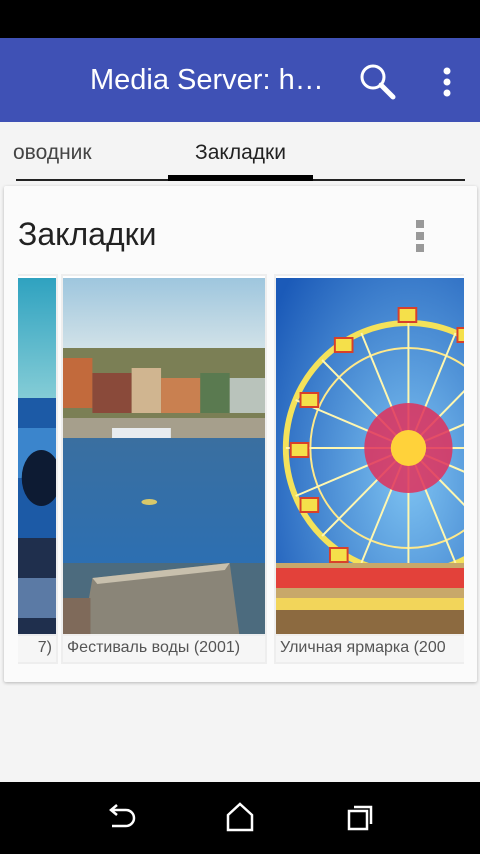  Describe the element at coordinates (164, 648) in the screenshot. I see `bookmark-caption: Фестиваль воды (2001)` at that location.